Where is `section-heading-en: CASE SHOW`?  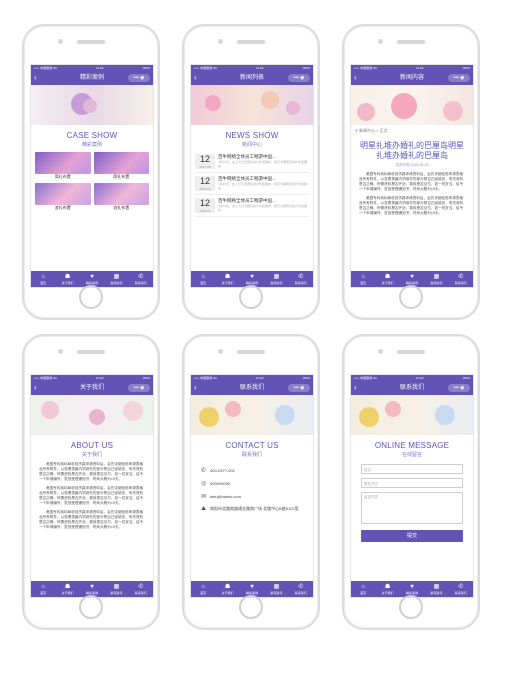 section-heading-en: CASE SHOW is located at coordinates (92, 135).